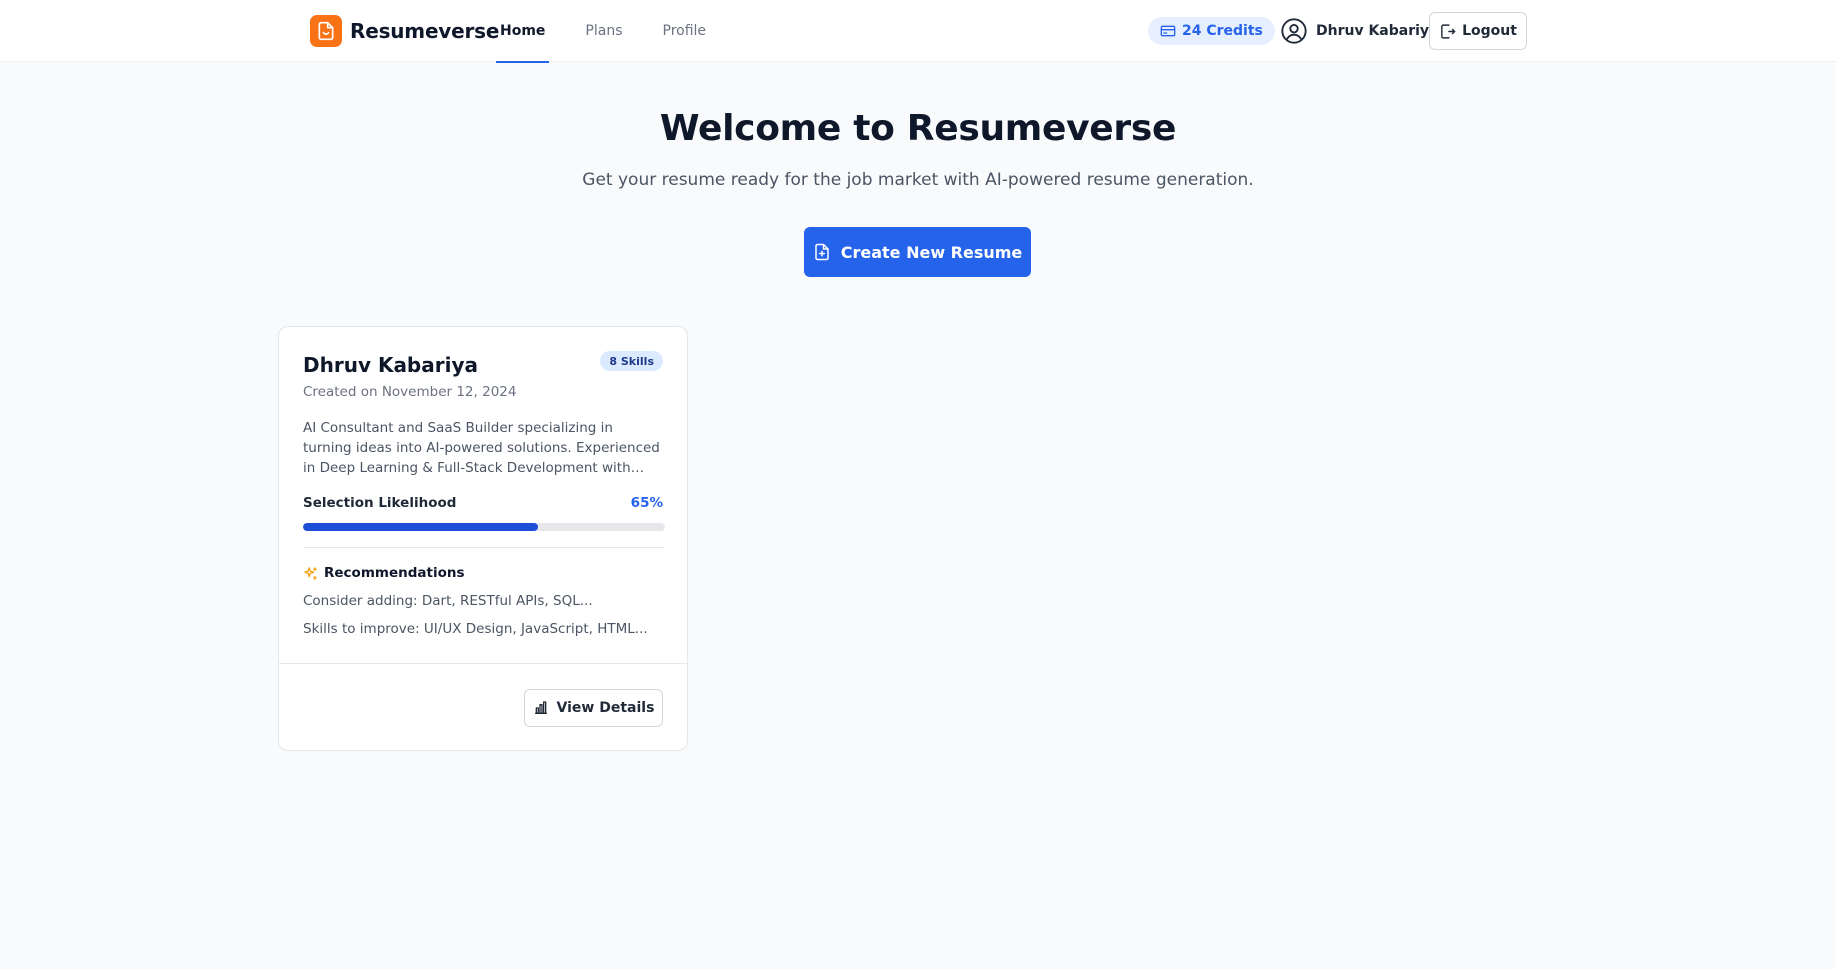 This screenshot has height=969, width=1836. Describe the element at coordinates (631, 361) in the screenshot. I see `skills-badge: 8 Skills` at that location.